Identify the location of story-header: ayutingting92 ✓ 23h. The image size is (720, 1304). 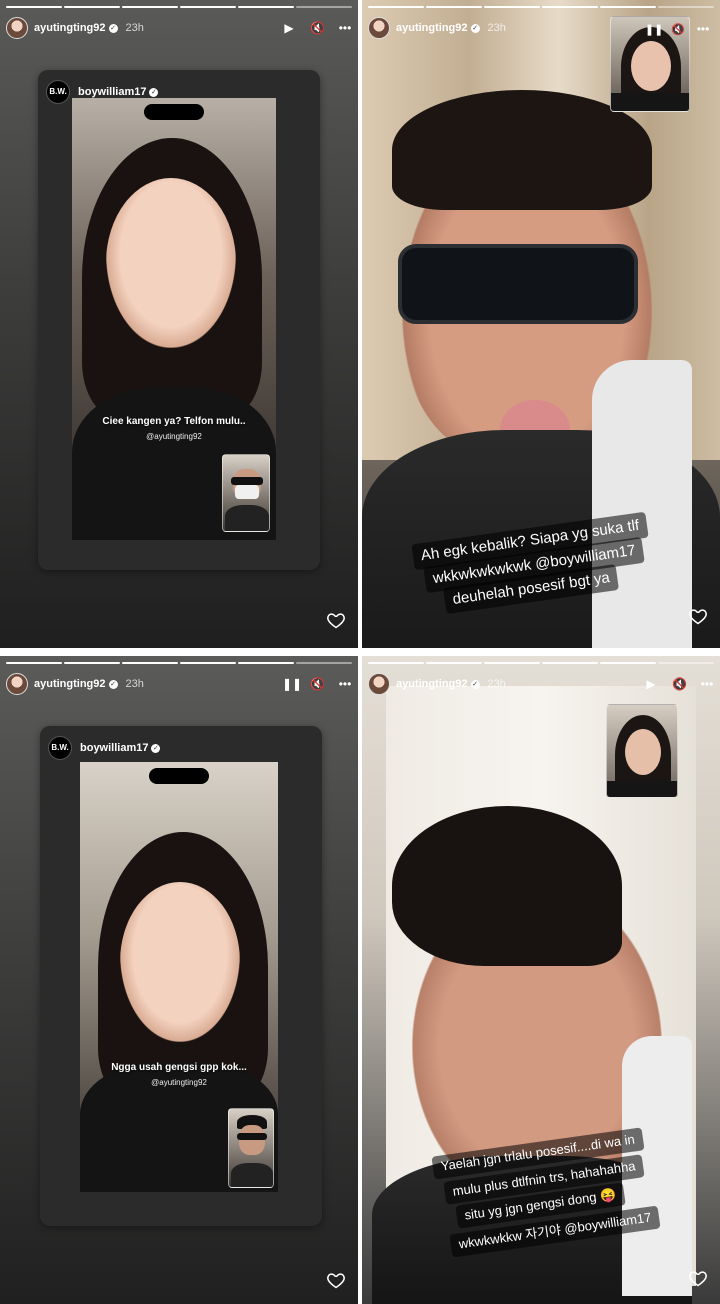
(499, 28).